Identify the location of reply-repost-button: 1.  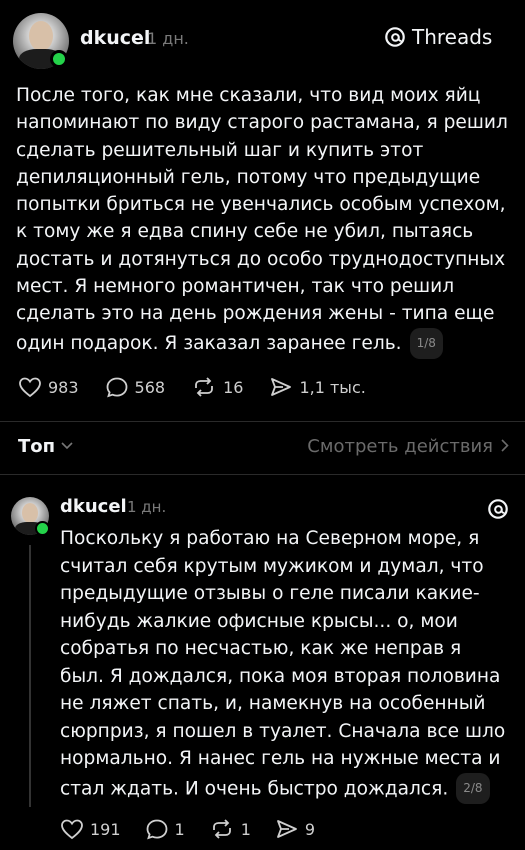
(230, 829).